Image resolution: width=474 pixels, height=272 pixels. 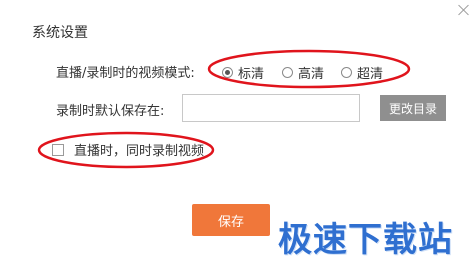 What do you see at coordinates (370, 74) in the screenshot?
I see `radio-label-ultra-hd: 超清` at bounding box center [370, 74].